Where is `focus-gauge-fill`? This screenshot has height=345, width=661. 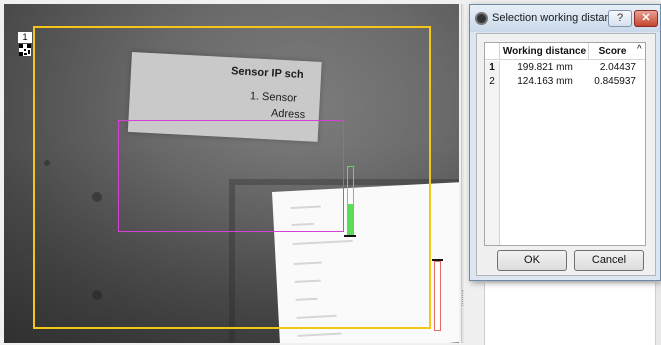 focus-gauge-fill is located at coordinates (350, 219).